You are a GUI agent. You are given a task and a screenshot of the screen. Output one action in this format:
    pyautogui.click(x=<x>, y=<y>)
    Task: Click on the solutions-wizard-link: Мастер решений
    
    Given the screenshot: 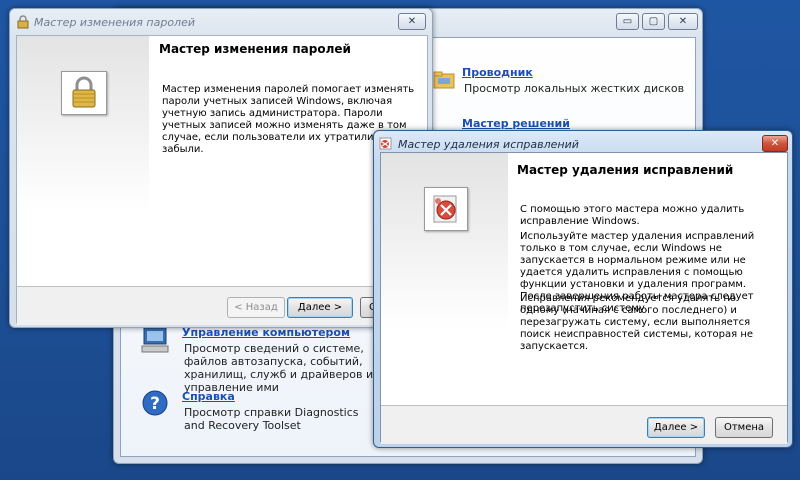 What is the action you would take?
    pyautogui.click(x=516, y=123)
    